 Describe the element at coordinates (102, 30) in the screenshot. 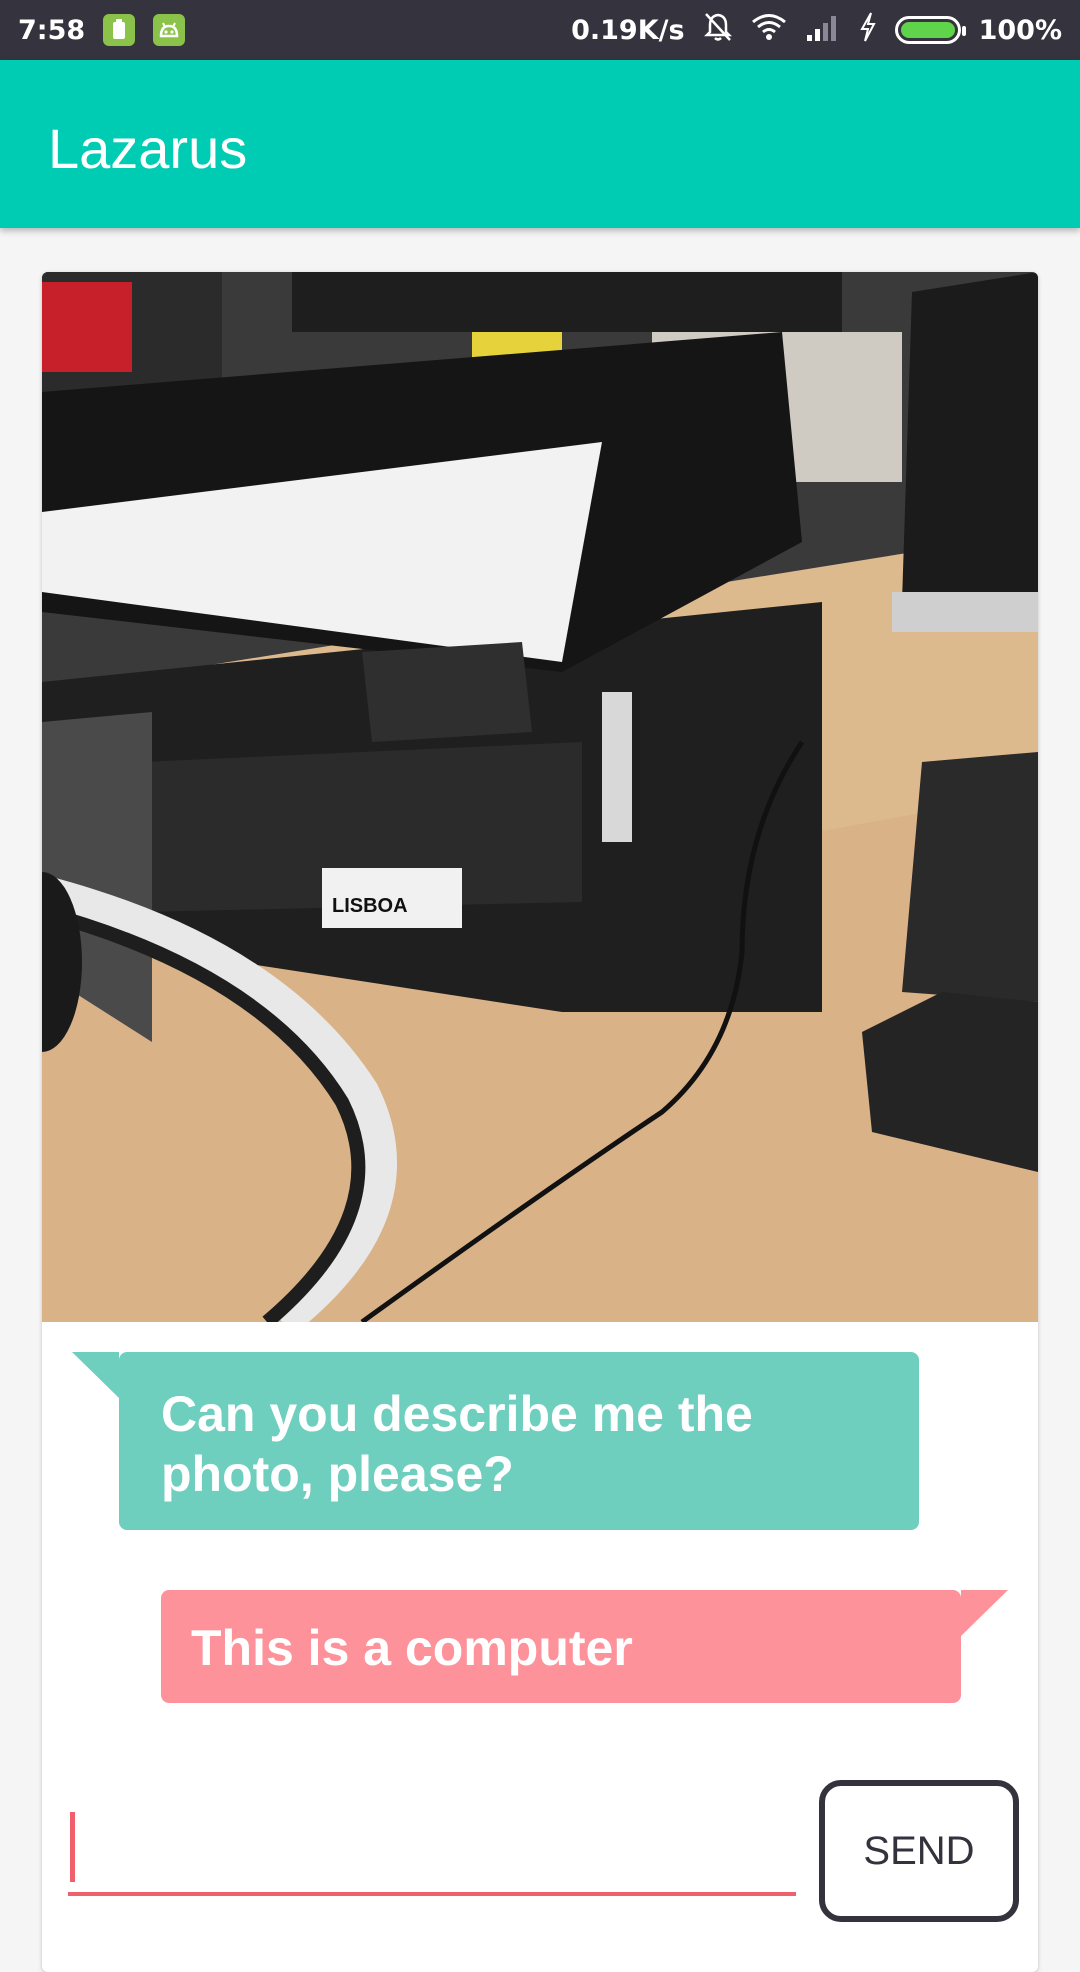

I see `status-left: 7:58` at that location.